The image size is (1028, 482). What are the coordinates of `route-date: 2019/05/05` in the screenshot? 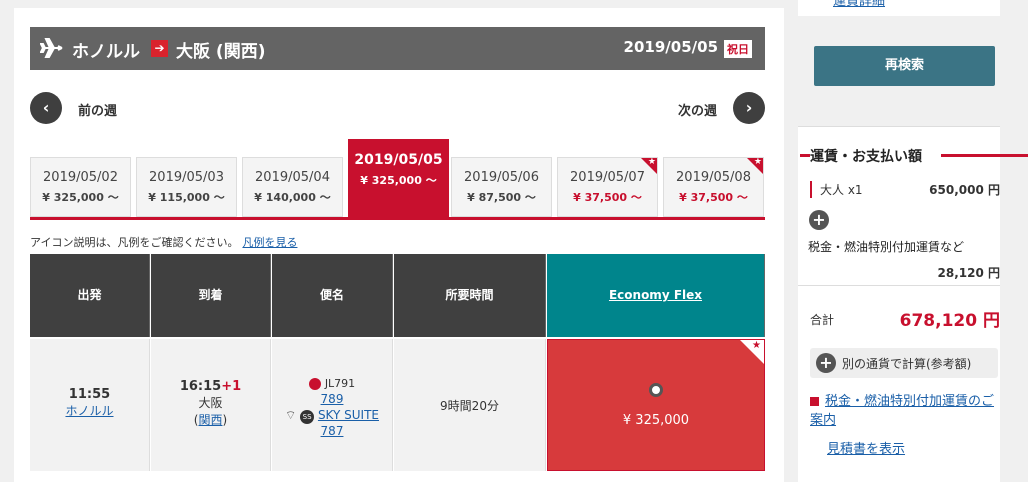 It's located at (670, 47).